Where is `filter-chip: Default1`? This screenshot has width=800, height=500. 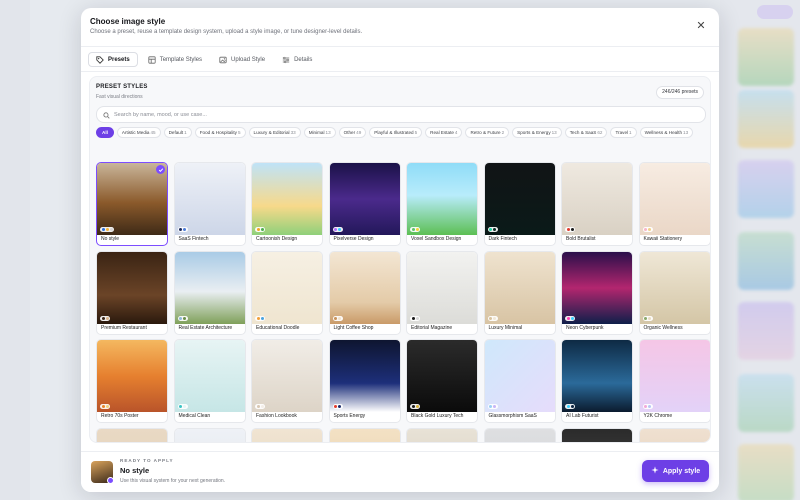
filter-chip: Default1 is located at coordinates (177, 132).